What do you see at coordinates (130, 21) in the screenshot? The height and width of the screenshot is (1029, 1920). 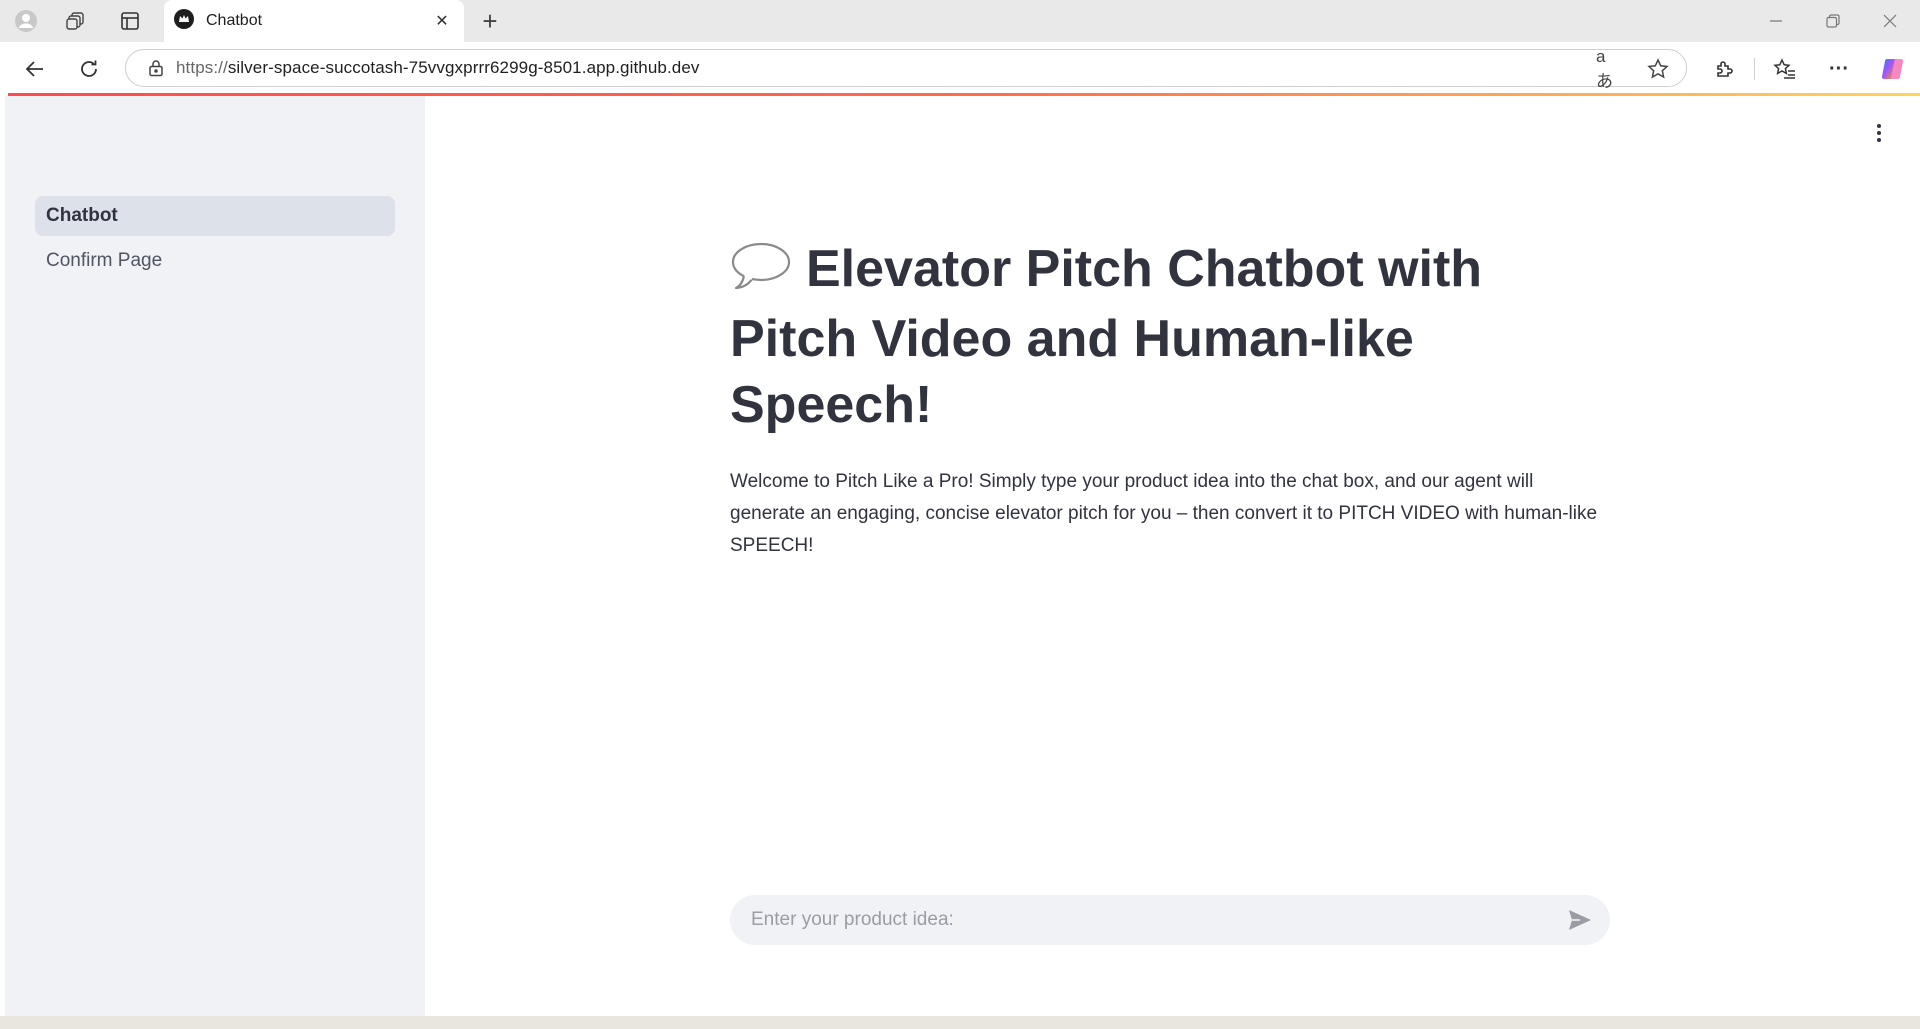 I see `vertical-tabs-icon` at bounding box center [130, 21].